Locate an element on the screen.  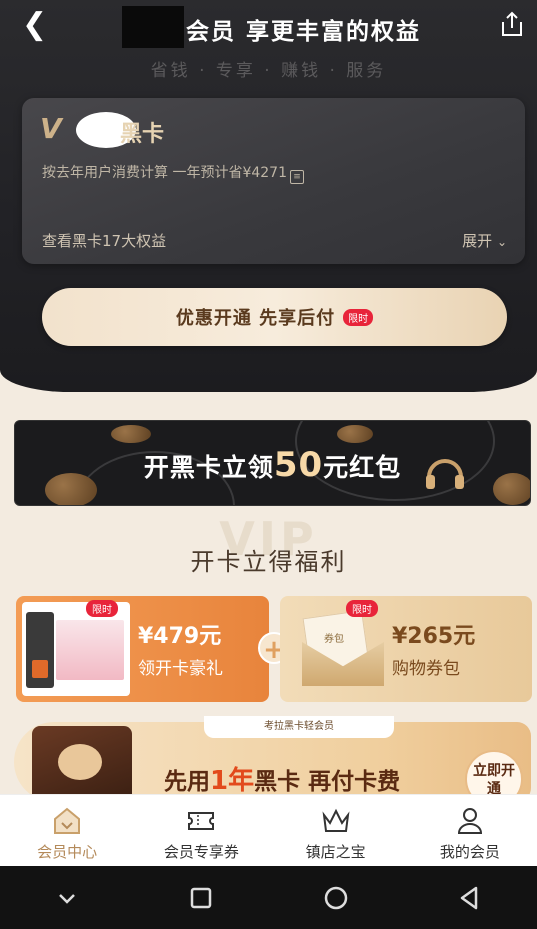
offer-price: ¥265元 is located at coordinates (434, 636).